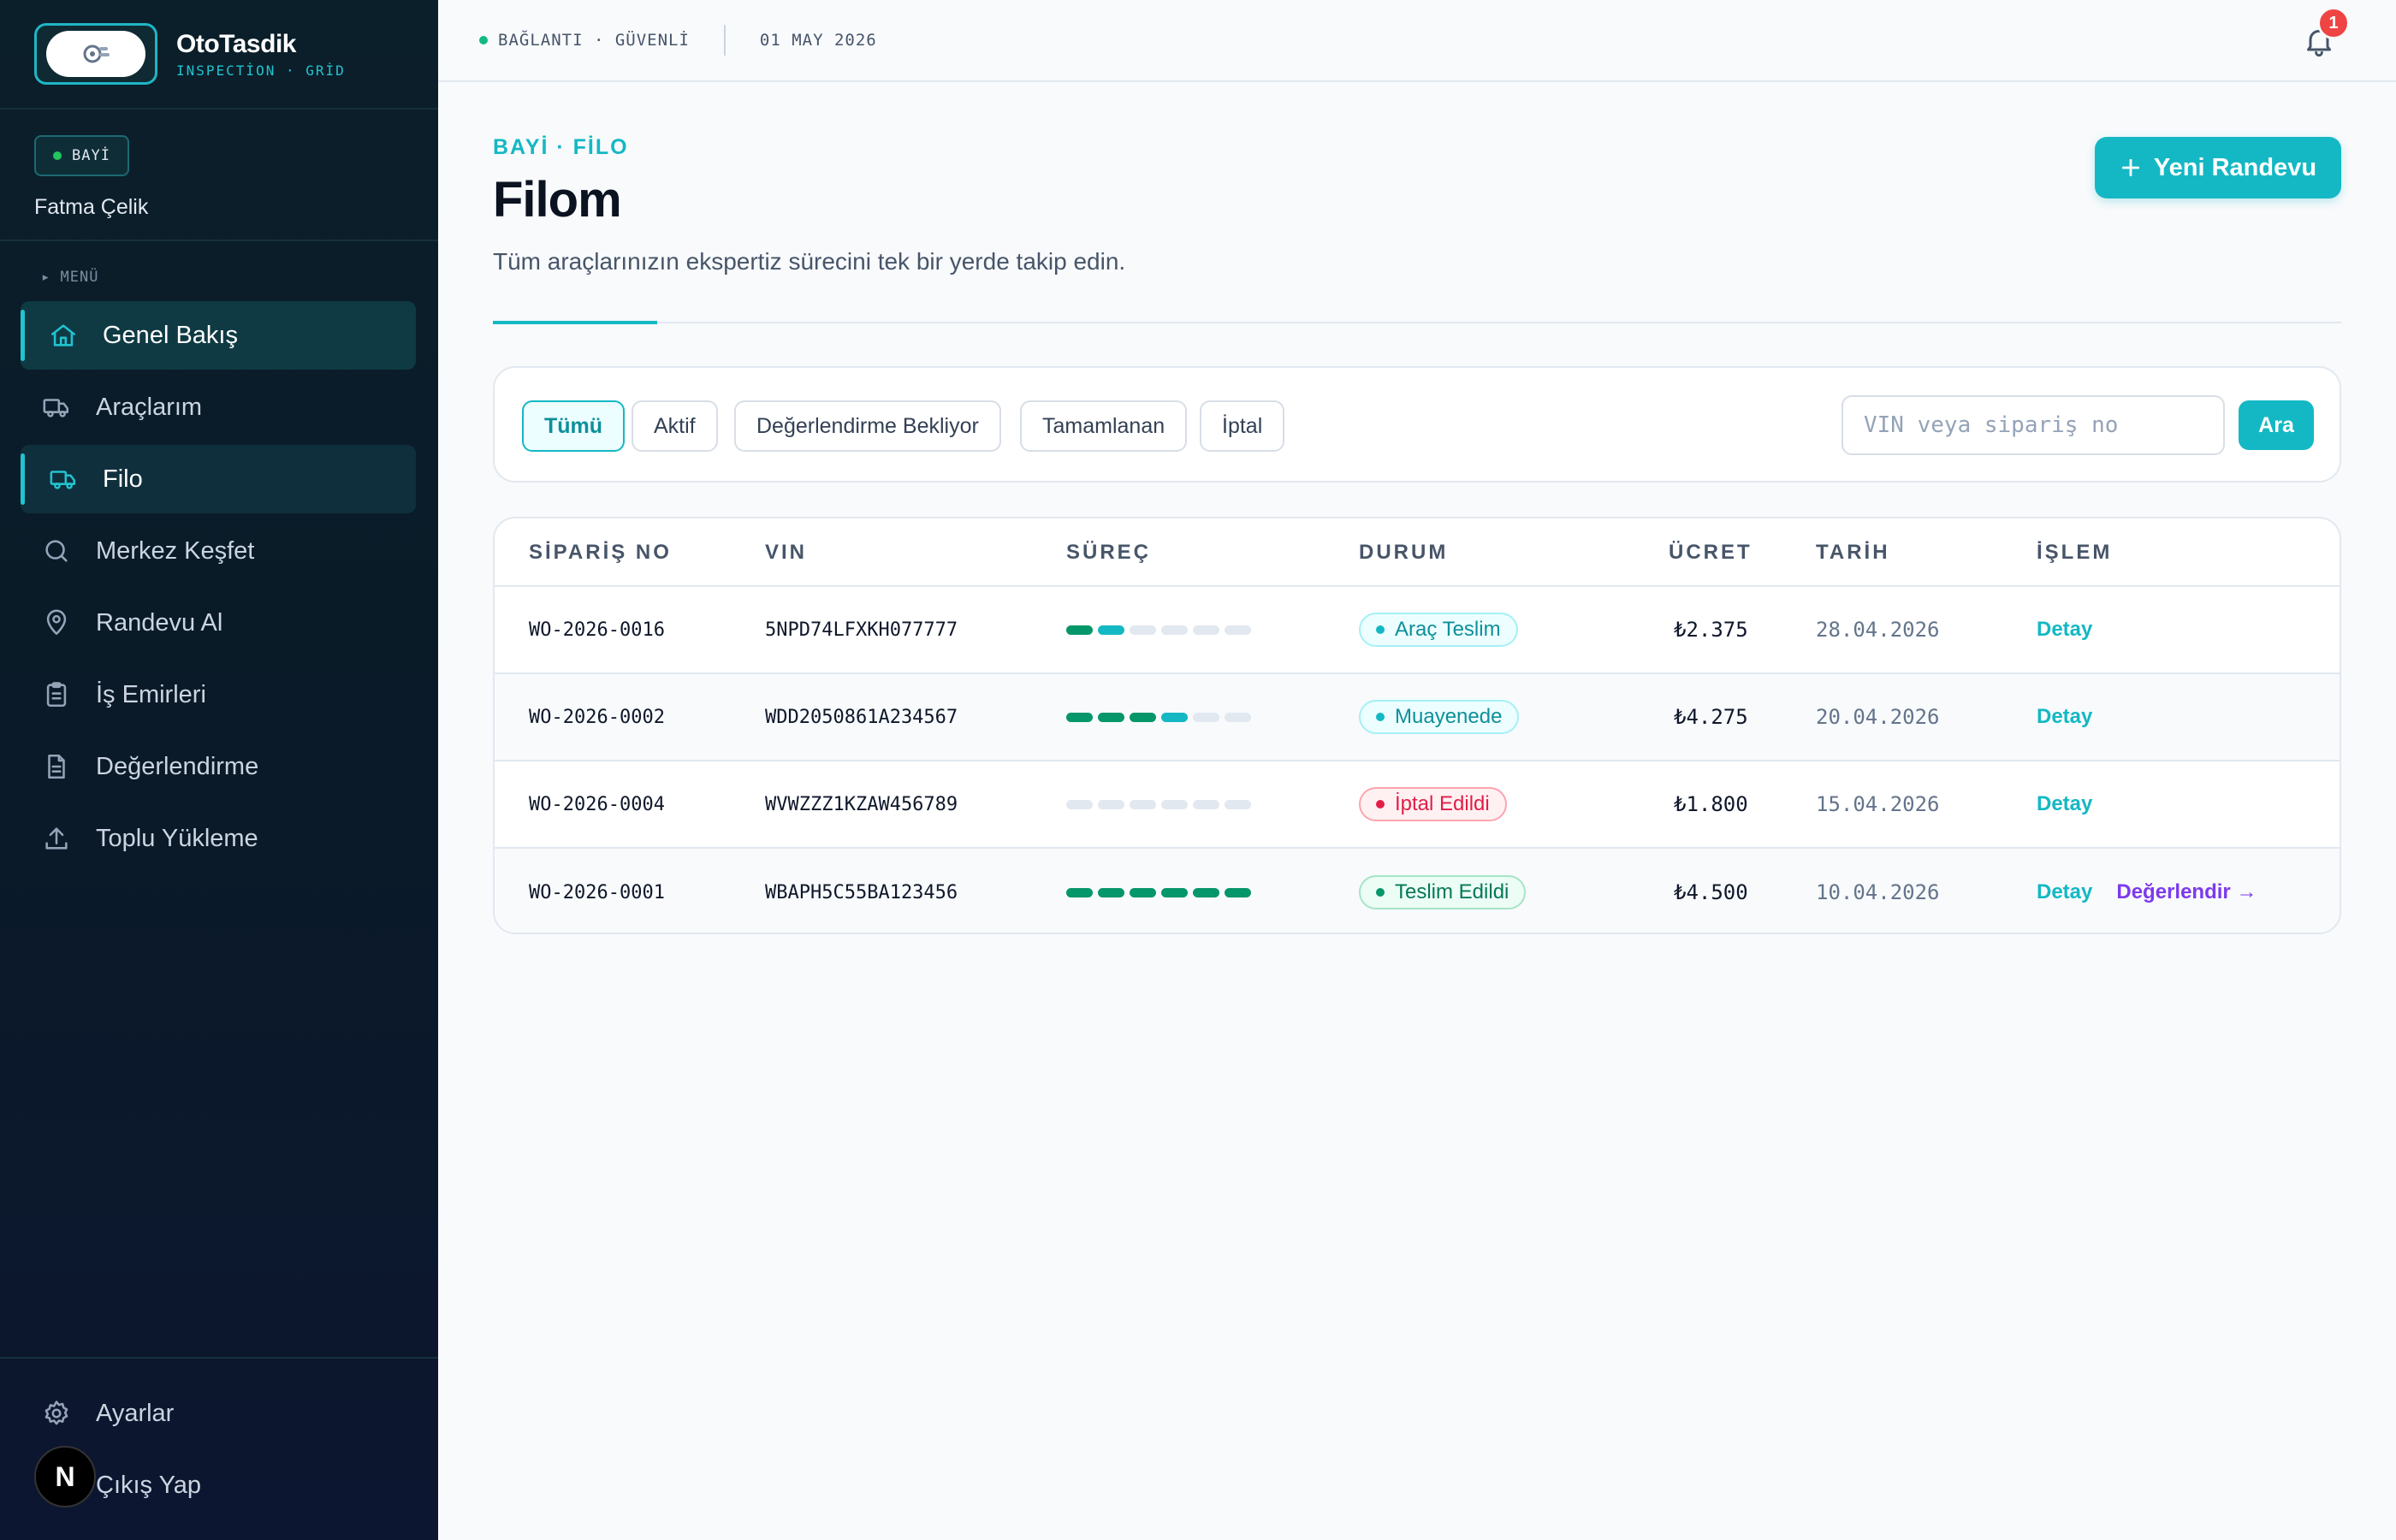 The image size is (2396, 1540). Describe the element at coordinates (219, 766) in the screenshot. I see `nav-item-evaluation: Değerlendirme` at that location.